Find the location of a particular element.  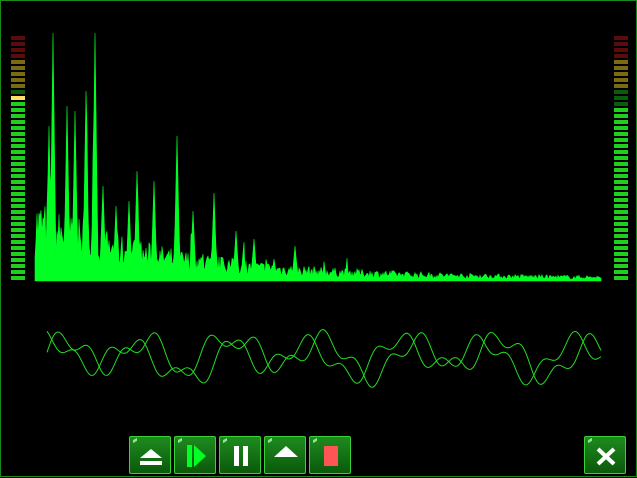

play-button is located at coordinates (195, 455).